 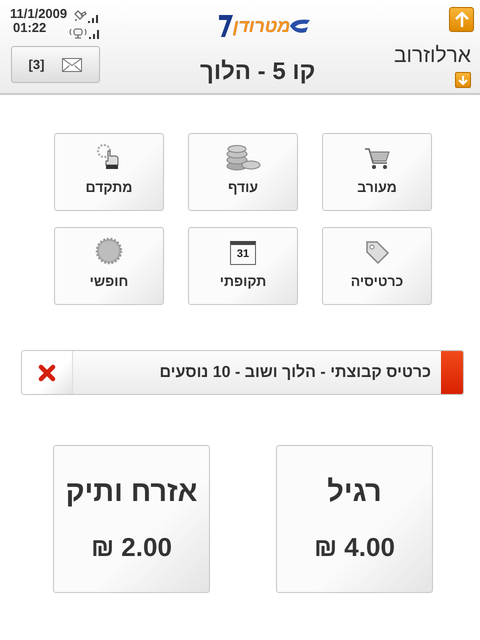 I want to click on gear-icon, so click(x=109, y=251).